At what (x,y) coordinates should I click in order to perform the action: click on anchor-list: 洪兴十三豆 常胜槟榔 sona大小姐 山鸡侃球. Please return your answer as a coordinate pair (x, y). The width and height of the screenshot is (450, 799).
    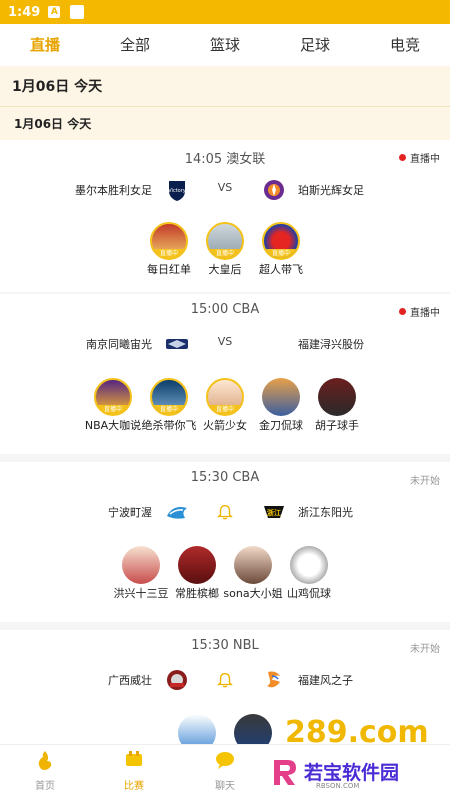
    Looking at the image, I should click on (225, 586).